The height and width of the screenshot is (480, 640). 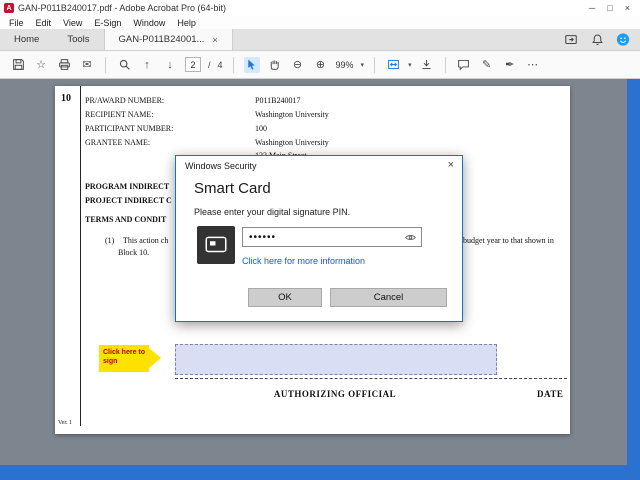 What do you see at coordinates (125, 100) in the screenshot?
I see `field-label: PR/AWARD NUMBER:` at bounding box center [125, 100].